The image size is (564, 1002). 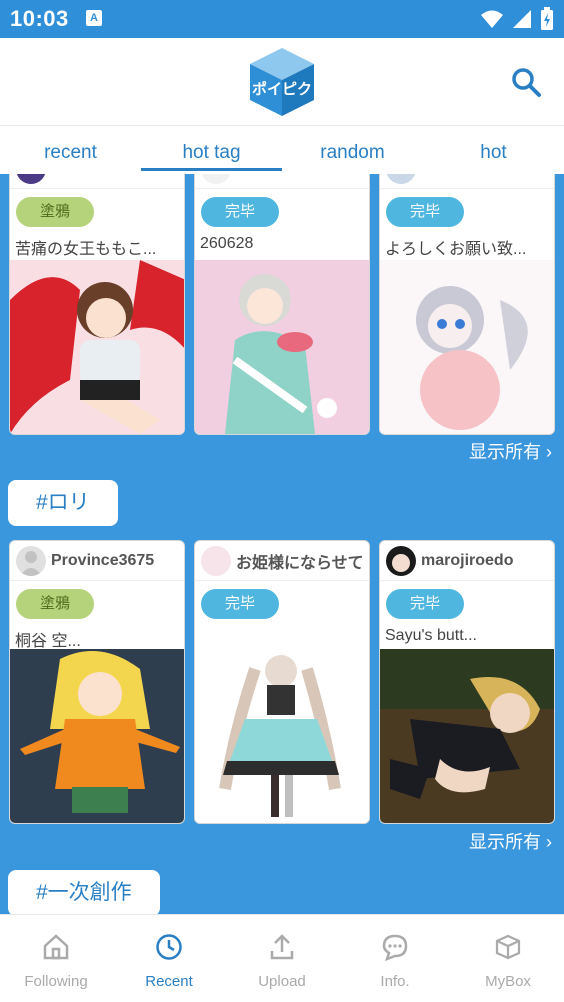 I want to click on card-header: marojiroedo, so click(x=467, y=561).